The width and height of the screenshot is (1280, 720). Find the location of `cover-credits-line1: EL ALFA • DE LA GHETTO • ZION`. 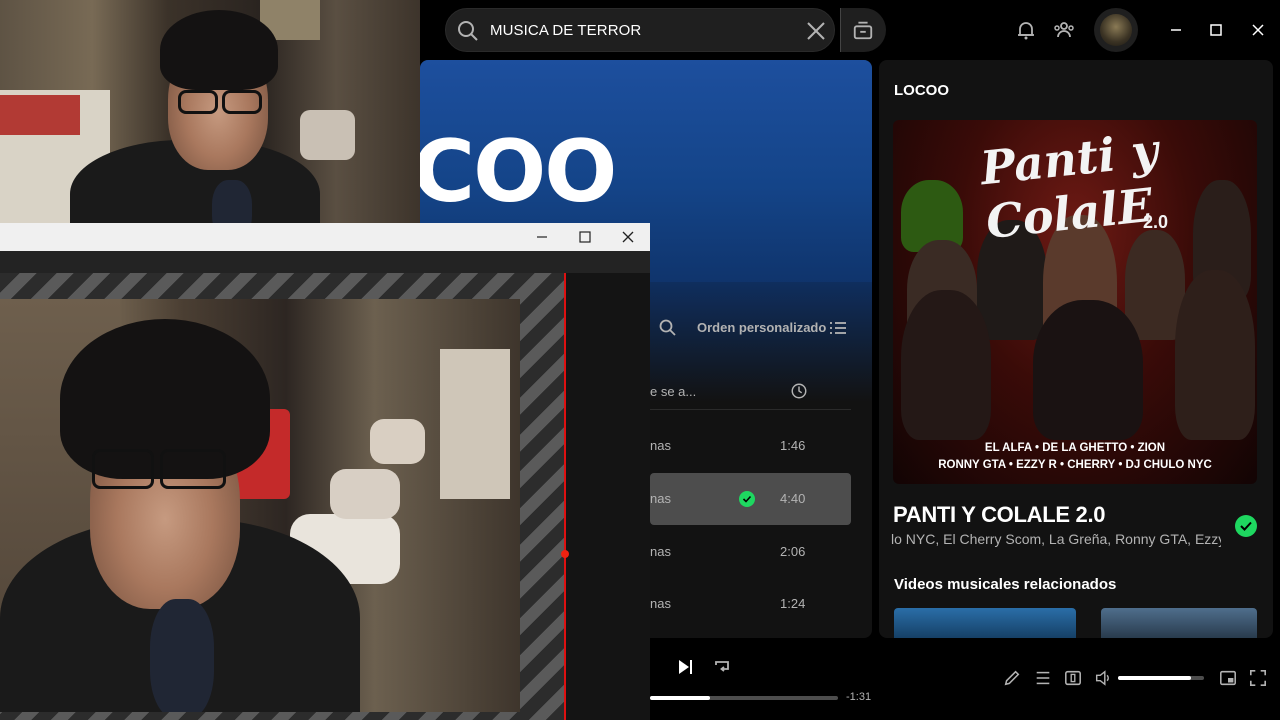

cover-credits-line1: EL ALFA • DE LA GHETTO • ZION is located at coordinates (1075, 448).